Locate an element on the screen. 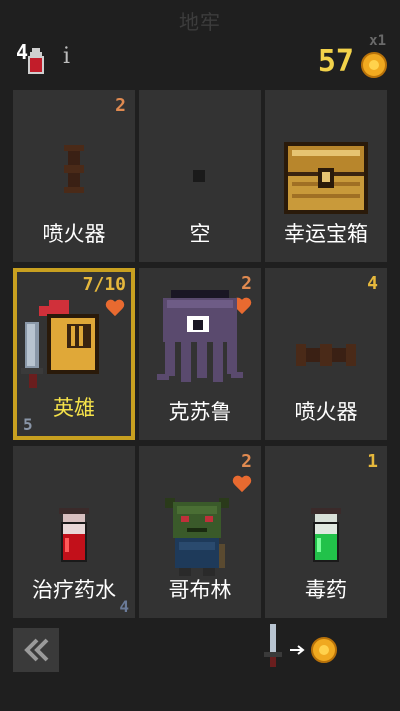  goblin-icon is located at coordinates (197, 537).